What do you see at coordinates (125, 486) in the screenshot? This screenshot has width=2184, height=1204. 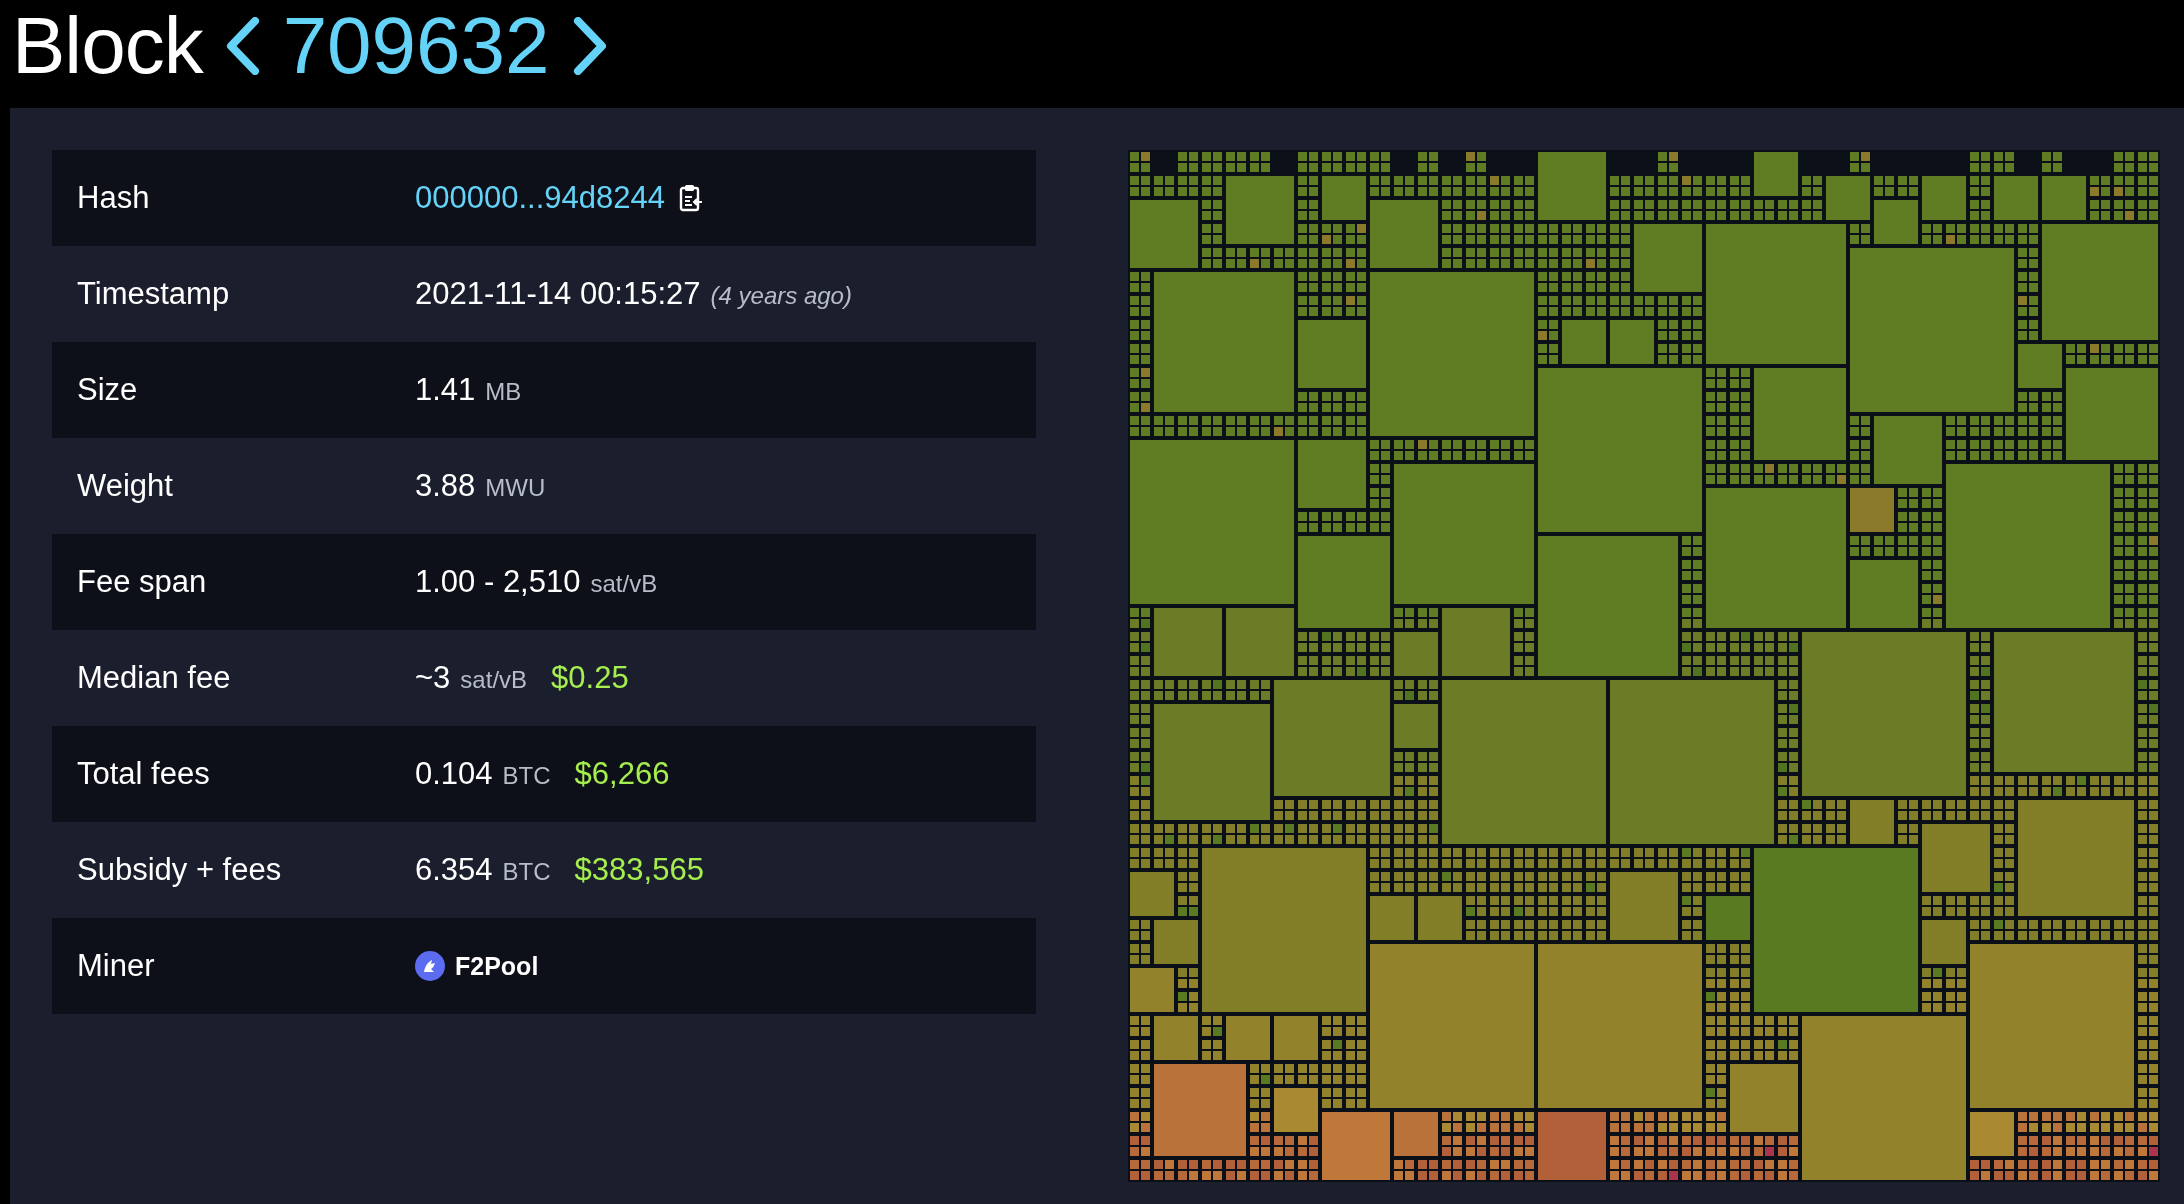 I see `field-label: Weight` at bounding box center [125, 486].